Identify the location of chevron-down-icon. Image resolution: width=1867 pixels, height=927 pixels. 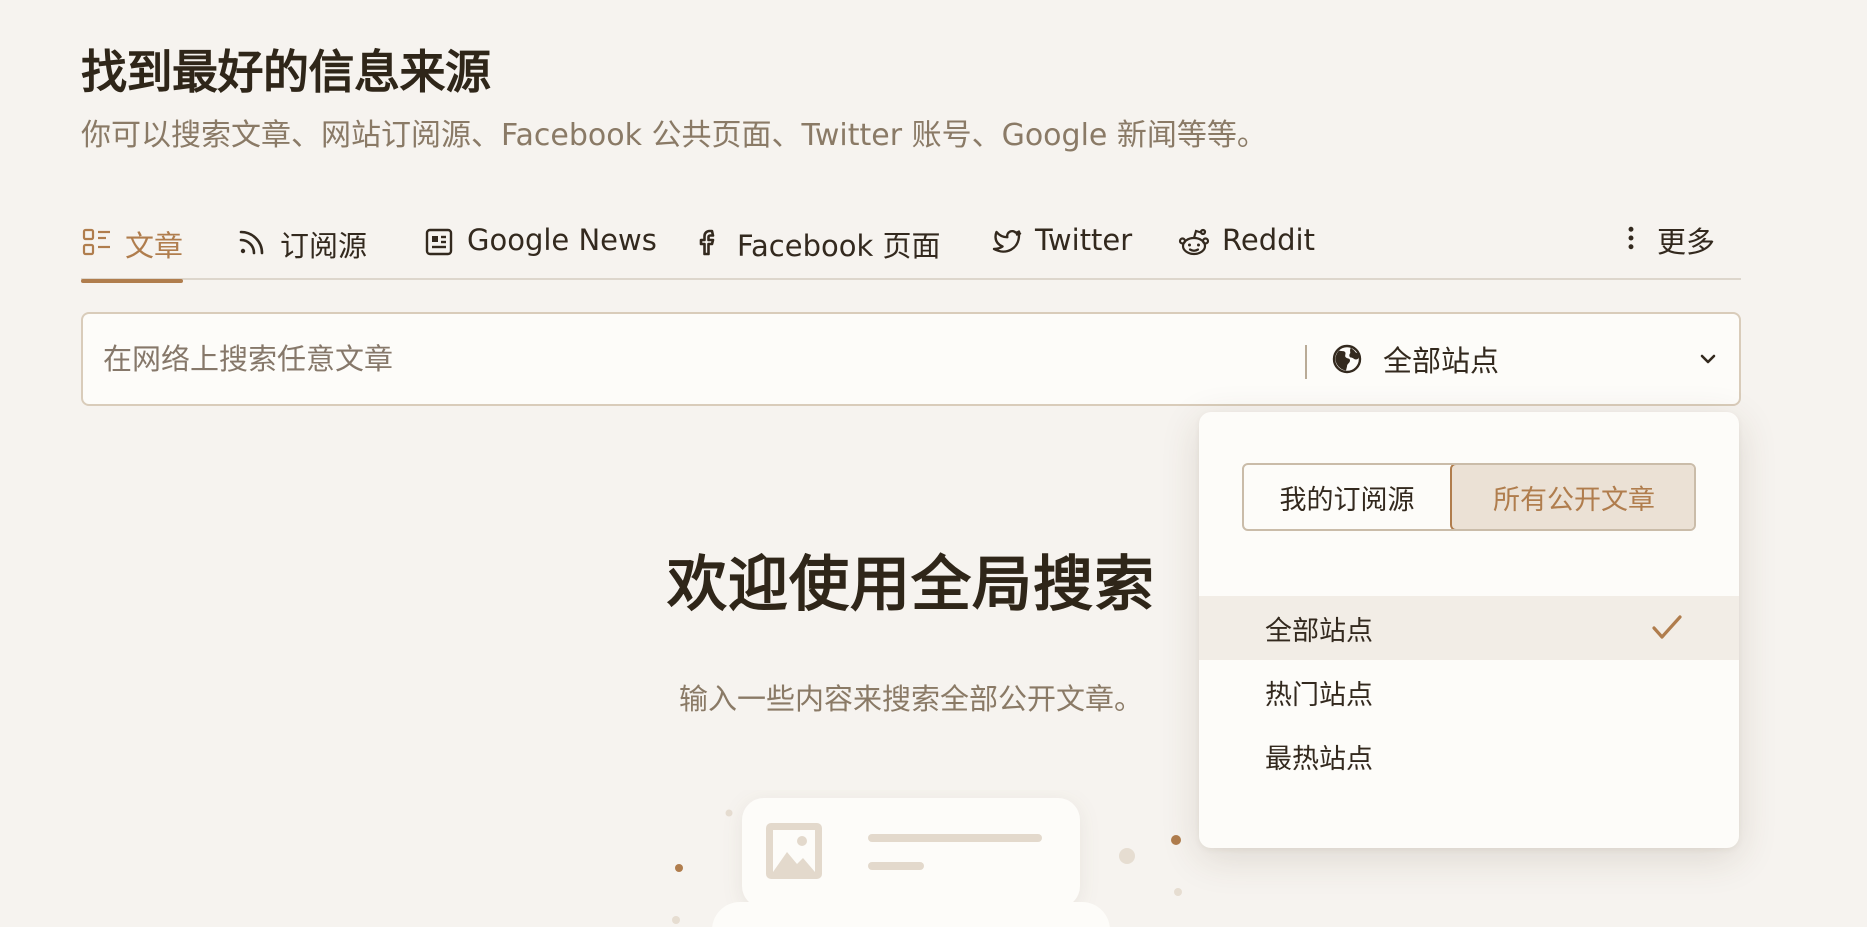
(1708, 359).